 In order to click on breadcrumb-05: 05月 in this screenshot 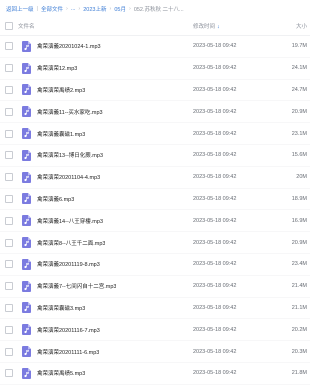, I will do `click(120, 9)`.